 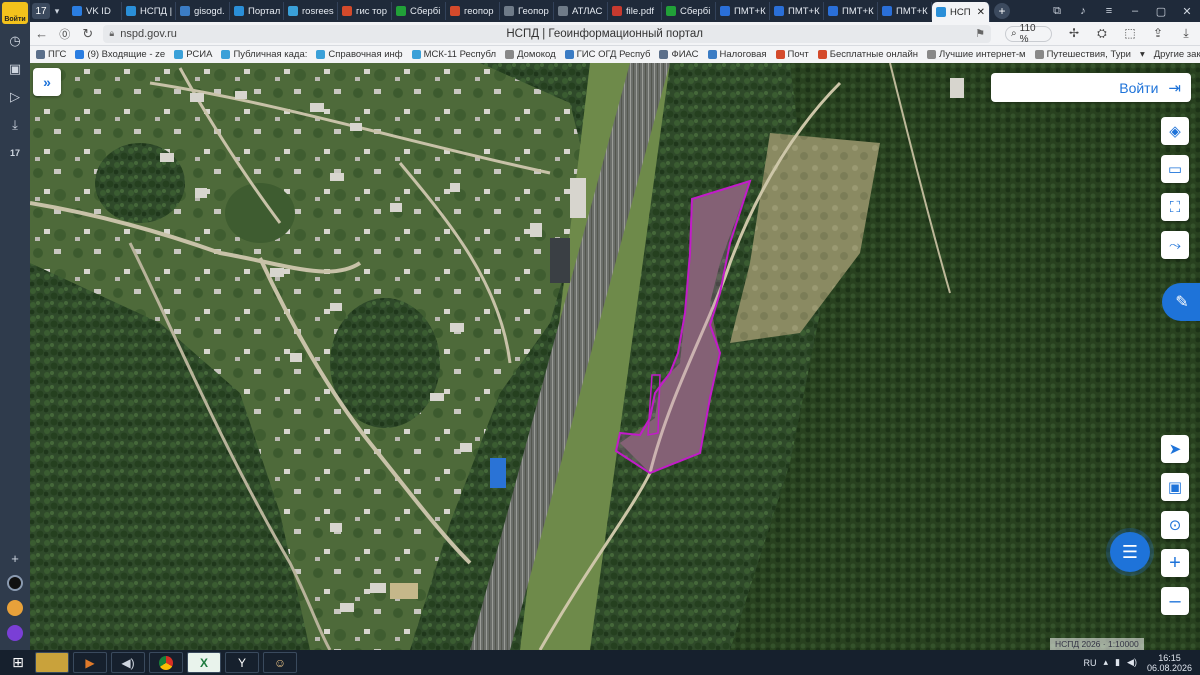 I want to click on zoom-indicator: ⌕ 110 %, so click(x=1028, y=34).